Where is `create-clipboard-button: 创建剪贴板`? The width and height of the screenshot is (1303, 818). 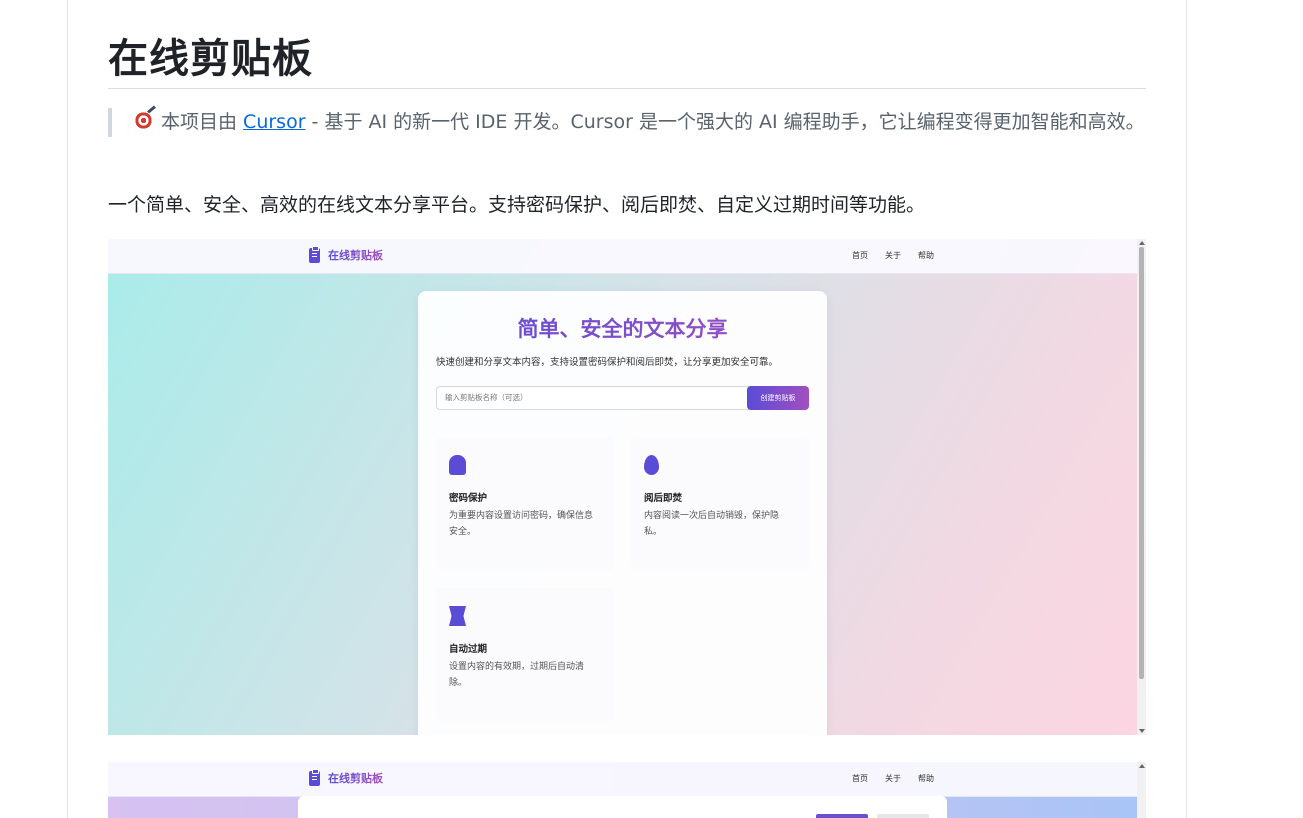
create-clipboard-button: 创建剪贴板 is located at coordinates (778, 398).